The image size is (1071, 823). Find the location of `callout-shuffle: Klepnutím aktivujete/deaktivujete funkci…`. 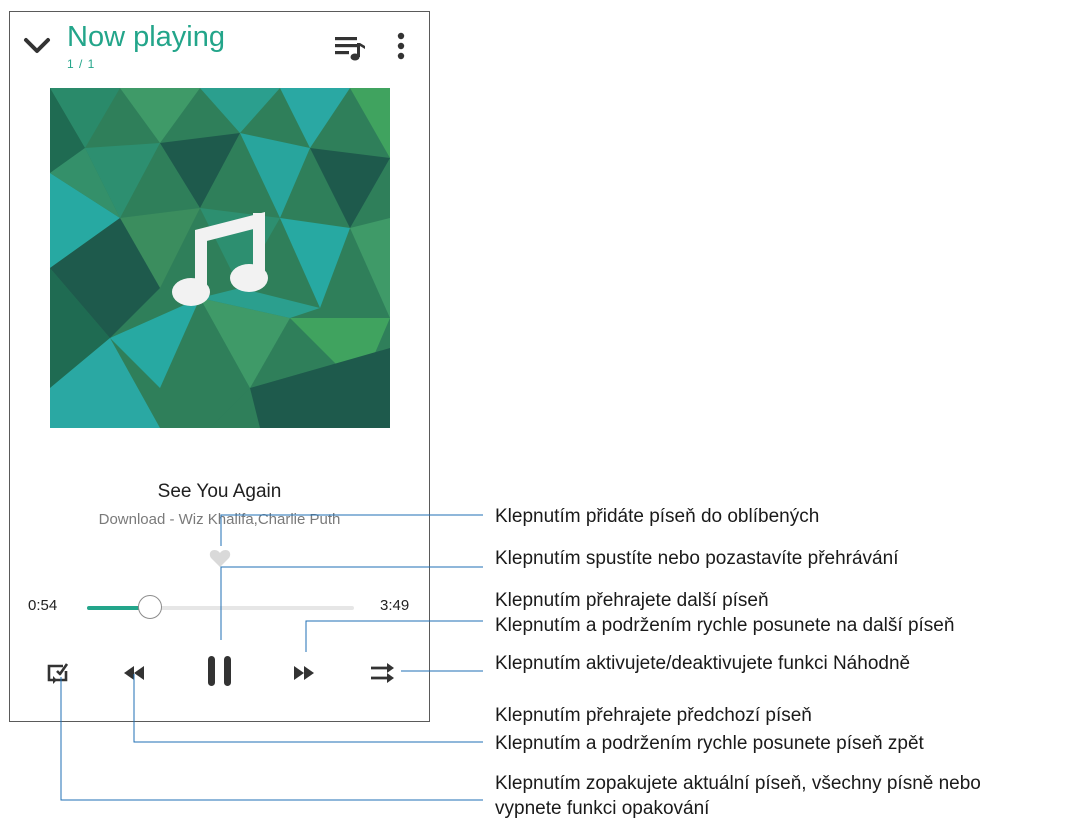

callout-shuffle: Klepnutím aktivujete/deaktivujete funkci… is located at coordinates (703, 663).